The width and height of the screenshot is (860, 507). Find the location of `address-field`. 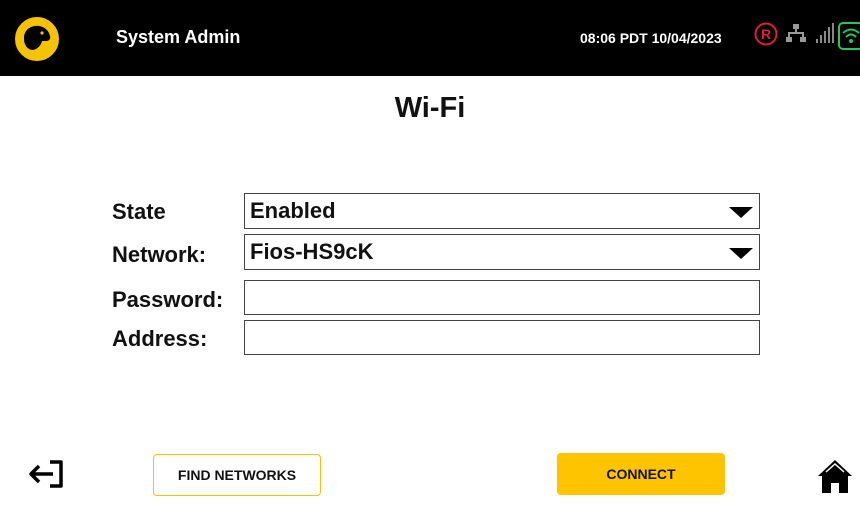

address-field is located at coordinates (502, 337).